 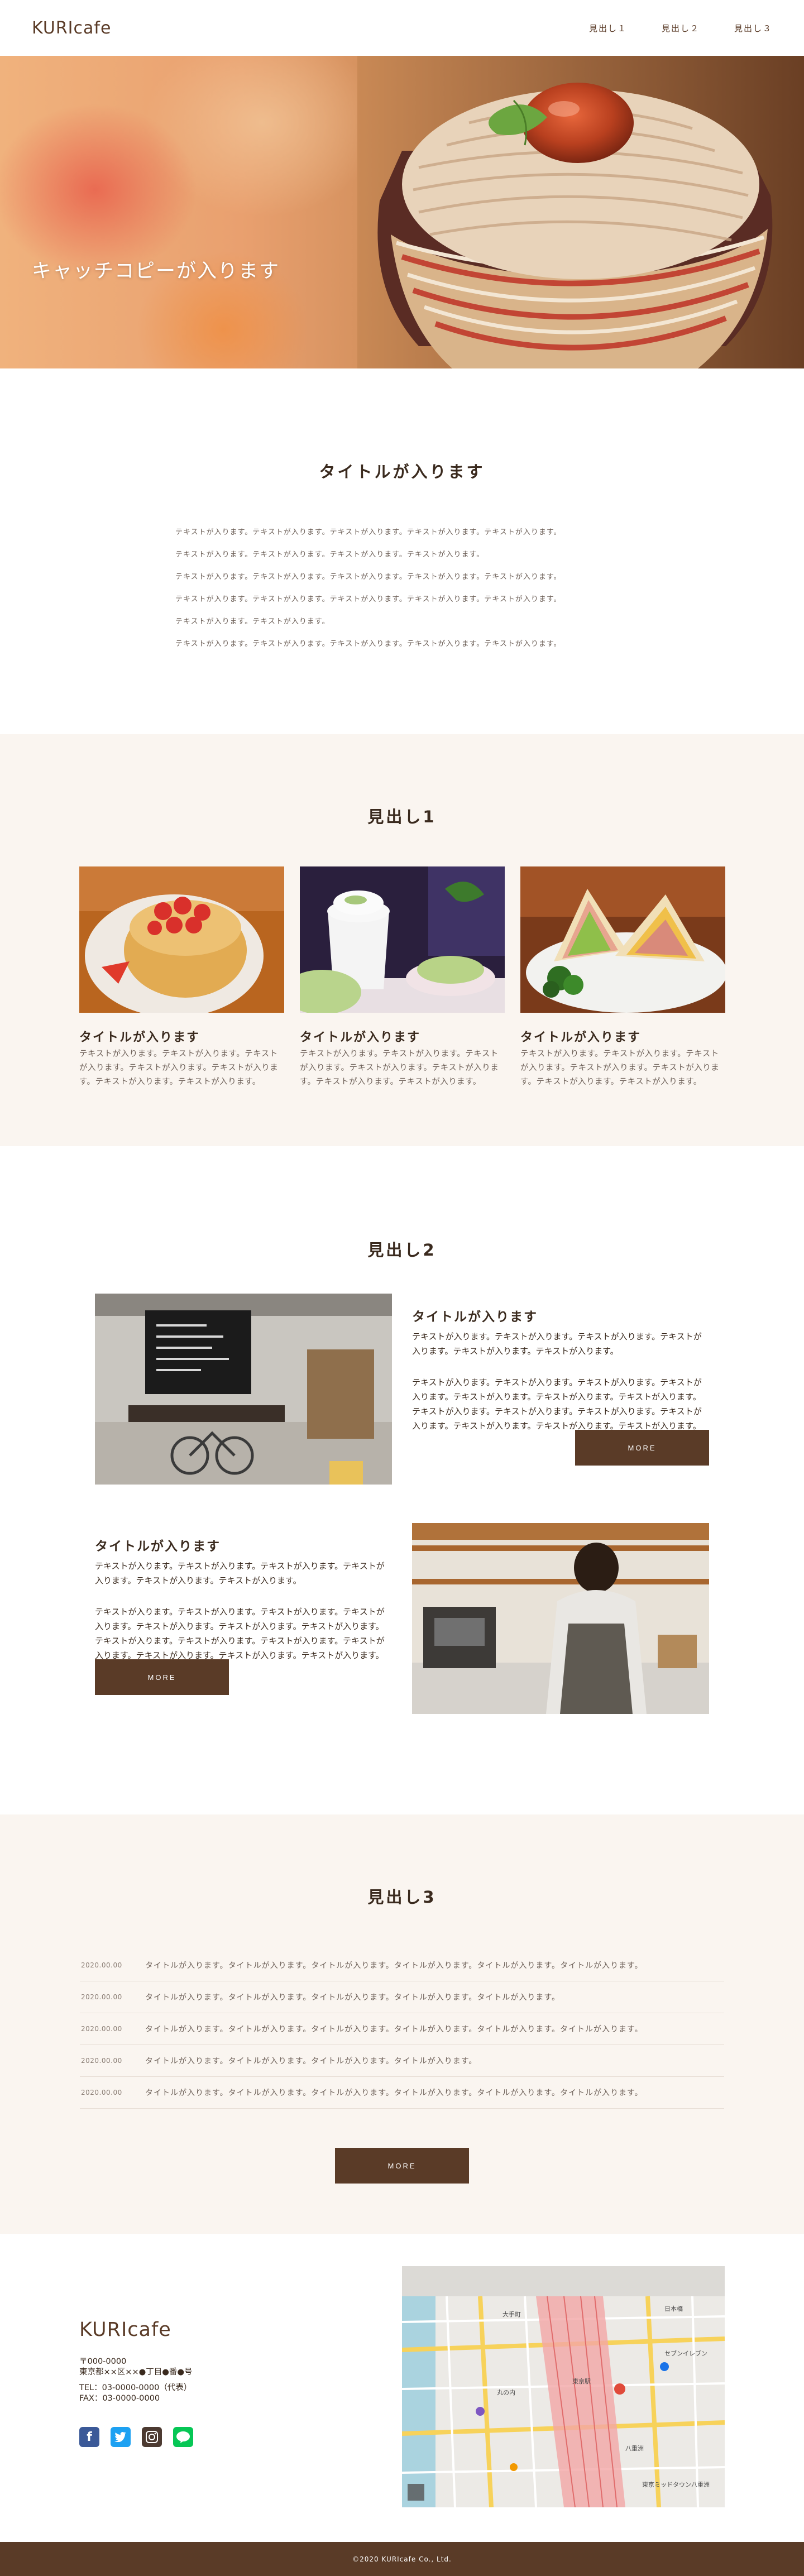 I want to click on social-links: f, so click(x=136, y=2437).